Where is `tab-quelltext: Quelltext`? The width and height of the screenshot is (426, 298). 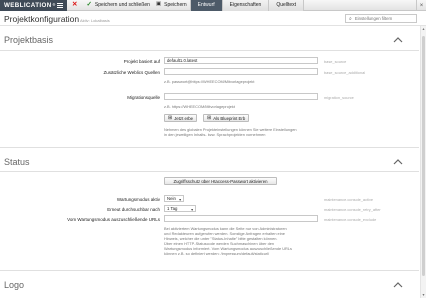 tab-quelltext: Quelltext is located at coordinates (286, 5).